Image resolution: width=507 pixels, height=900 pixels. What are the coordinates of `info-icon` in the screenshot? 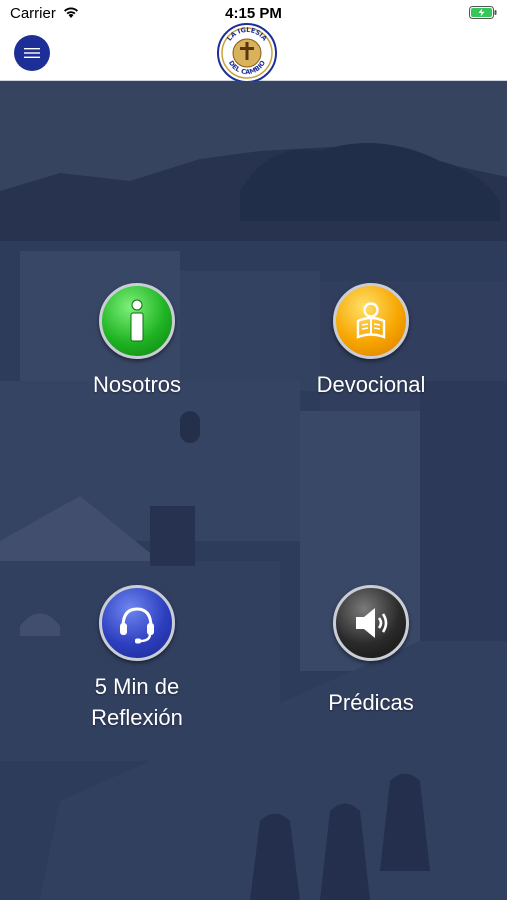 It's located at (137, 320).